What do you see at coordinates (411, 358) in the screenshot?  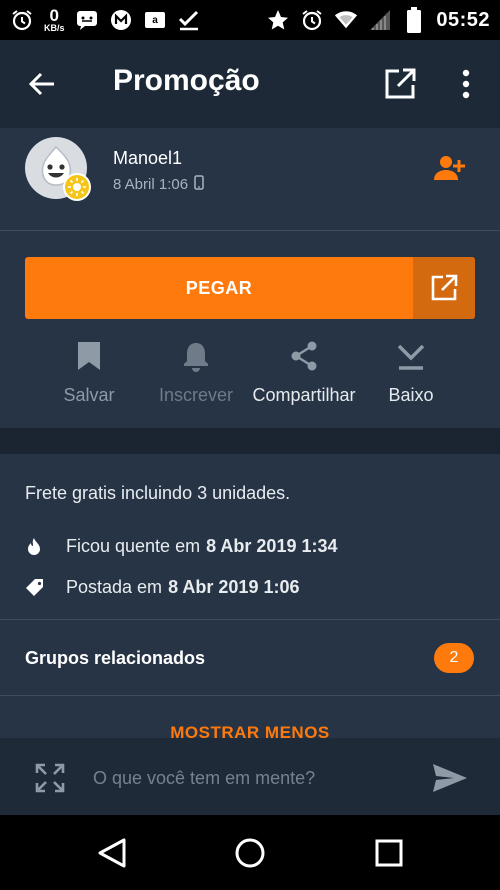 I see `chevron-down-icon` at bounding box center [411, 358].